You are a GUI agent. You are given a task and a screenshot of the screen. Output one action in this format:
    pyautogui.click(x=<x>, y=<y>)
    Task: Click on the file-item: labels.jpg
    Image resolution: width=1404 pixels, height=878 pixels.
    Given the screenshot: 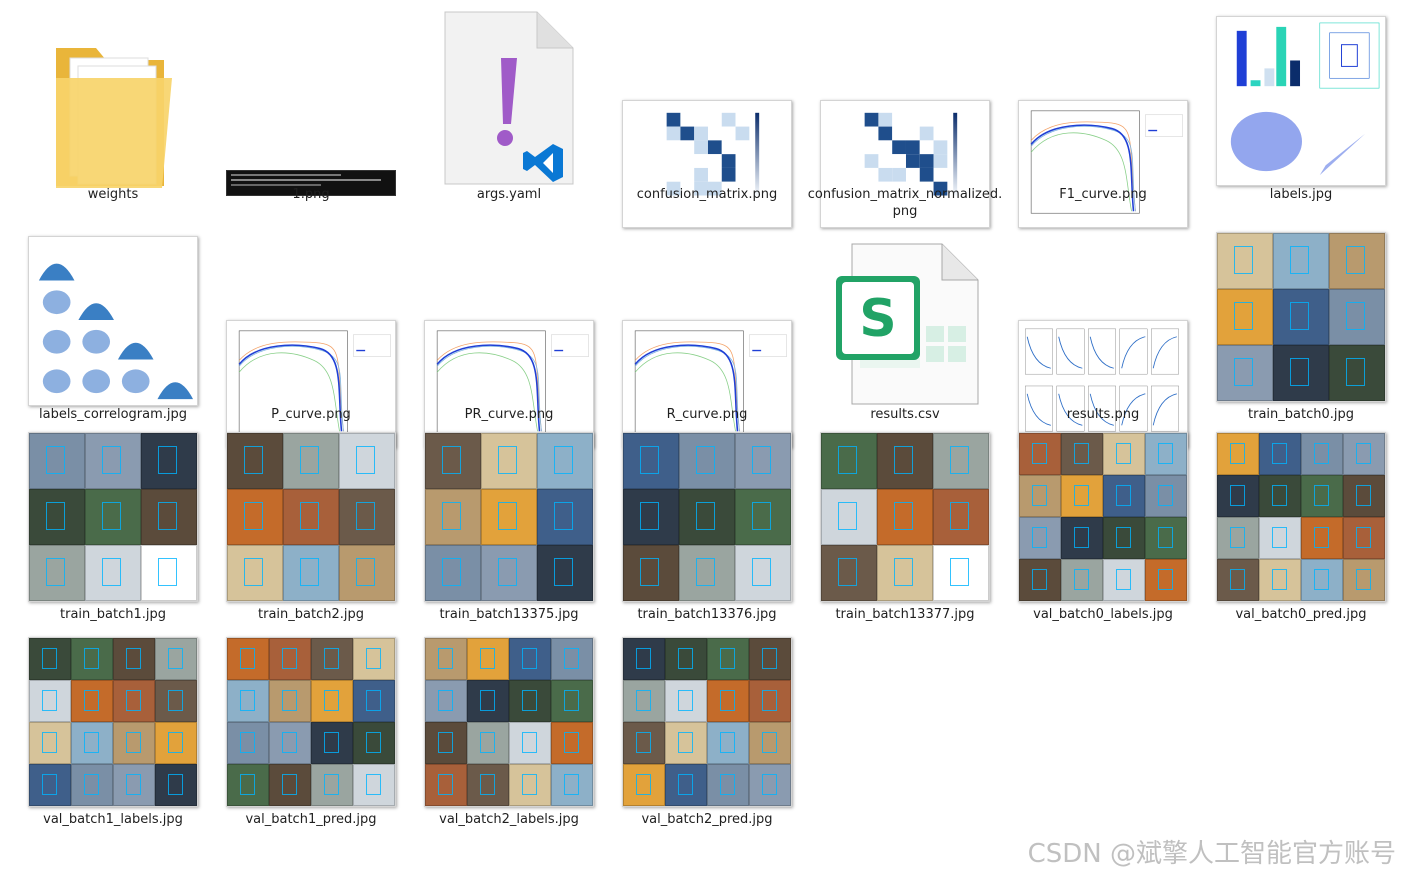 What is the action you would take?
    pyautogui.click(x=1301, y=108)
    